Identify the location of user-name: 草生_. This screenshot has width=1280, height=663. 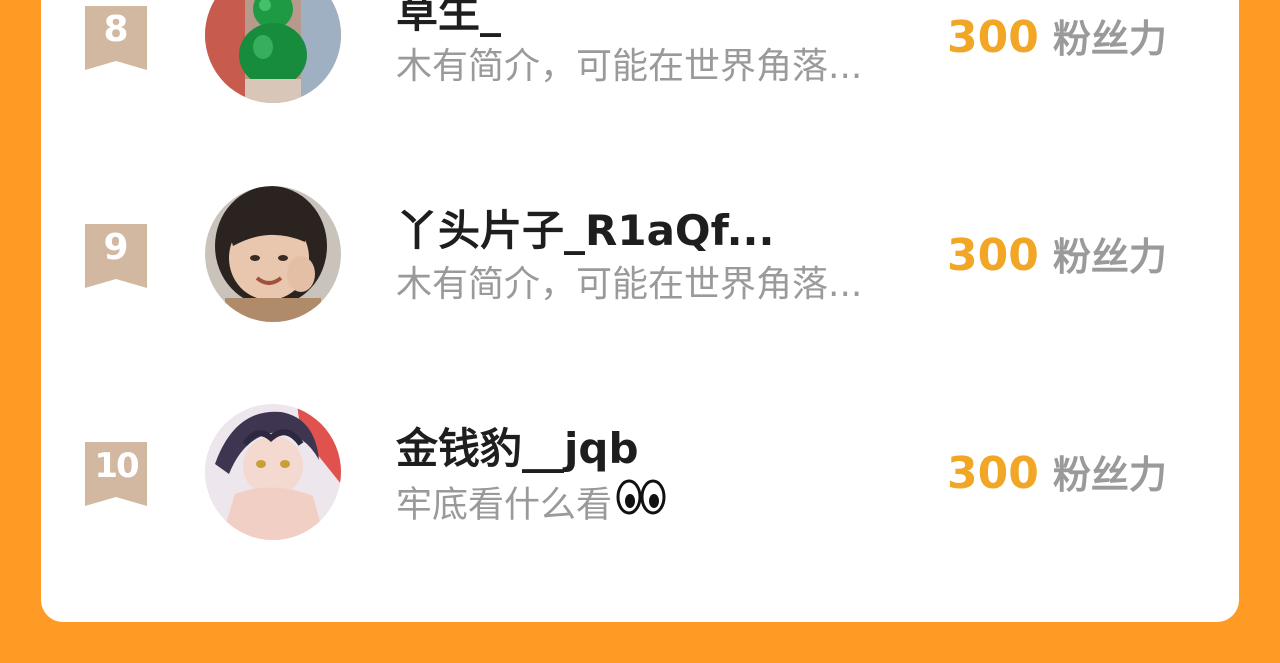
(448, 19).